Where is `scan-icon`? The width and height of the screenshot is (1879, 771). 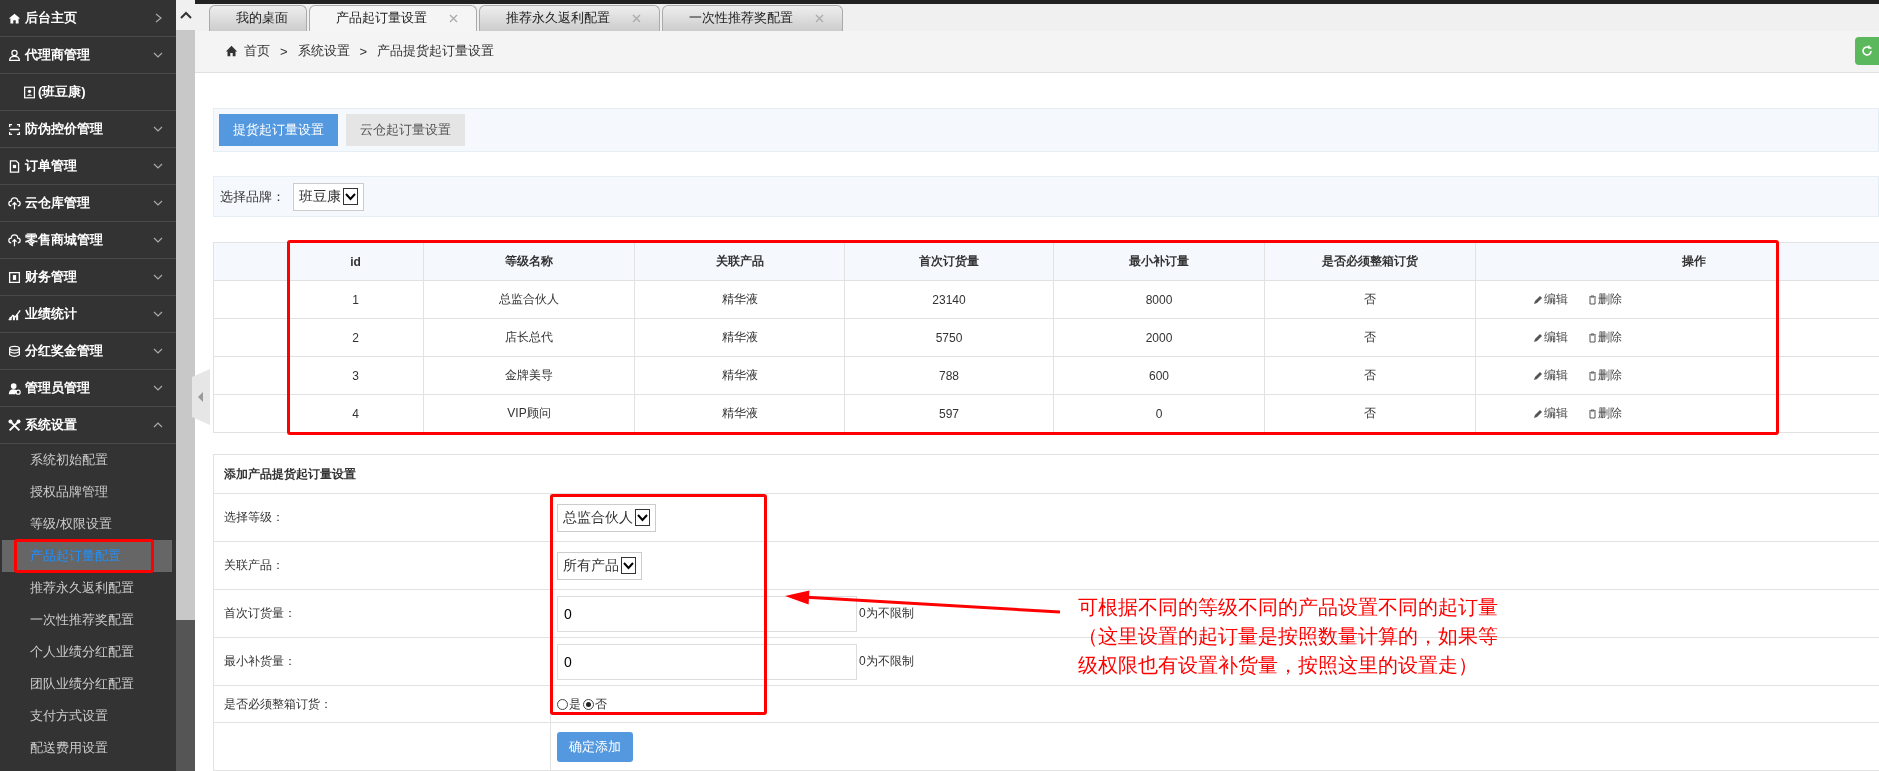 scan-icon is located at coordinates (14, 129).